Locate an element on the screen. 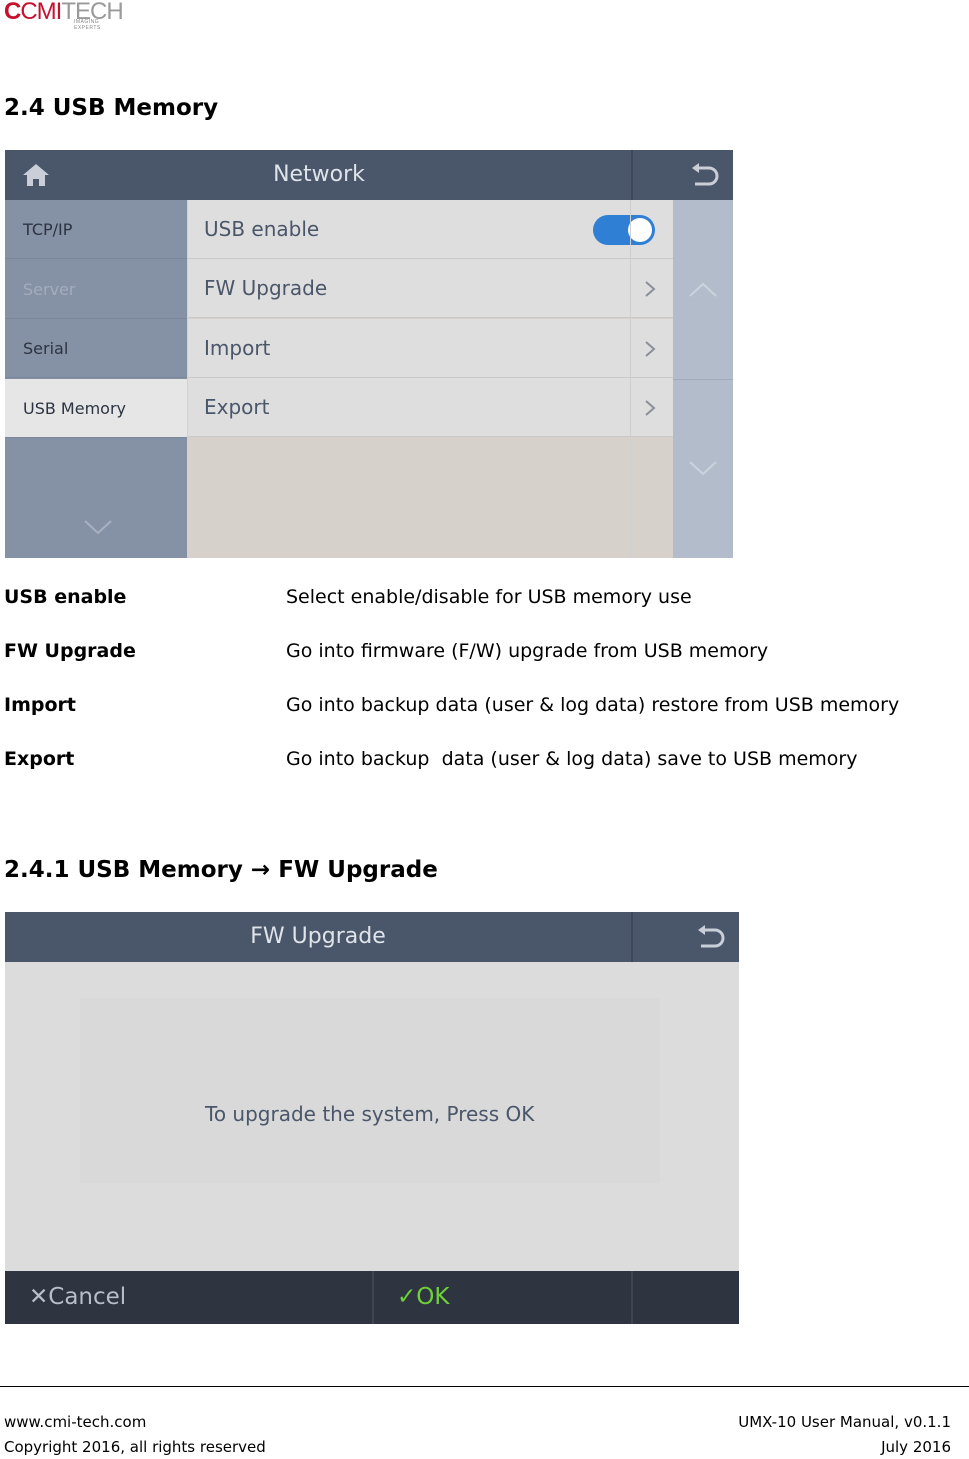  heading-part-a: 2.4.1 USB Memory is located at coordinates (123, 870).